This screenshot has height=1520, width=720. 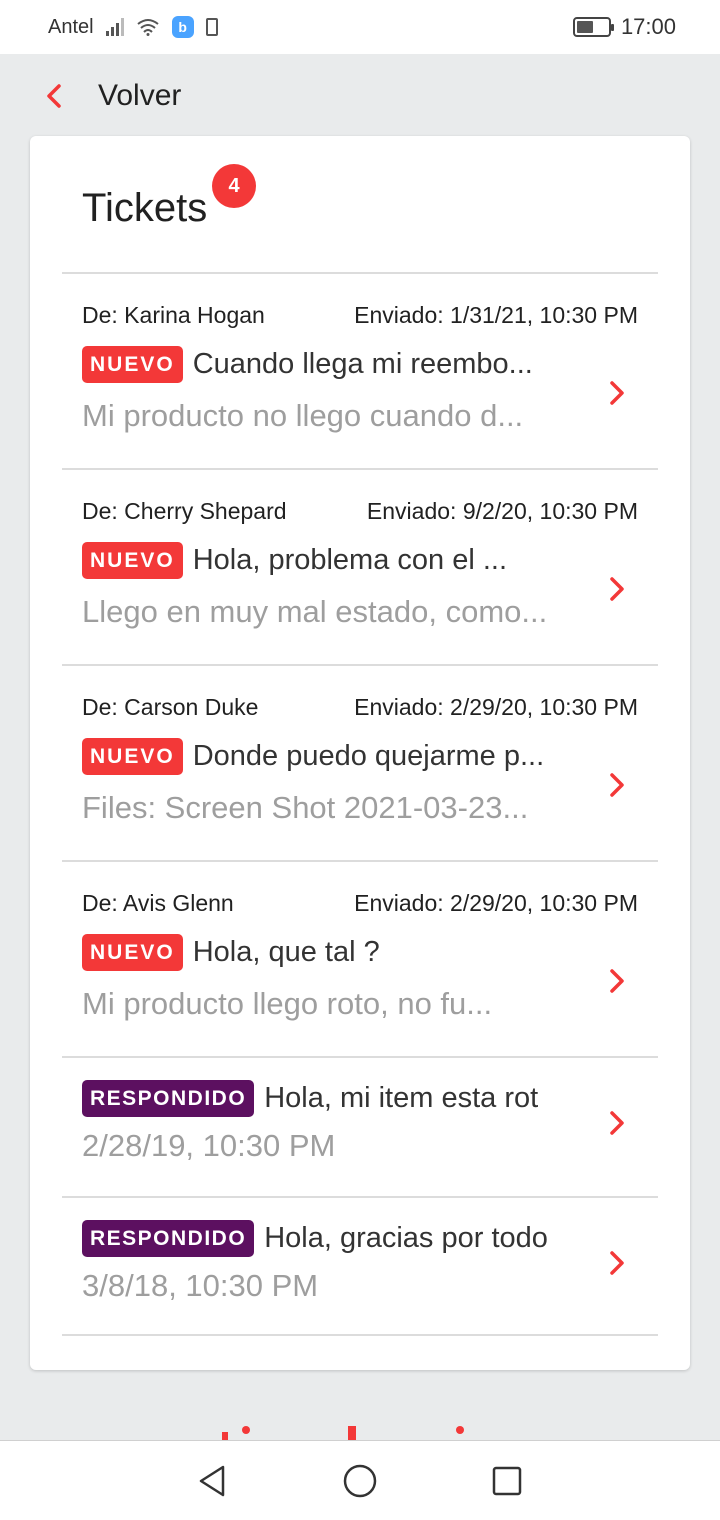 I want to click on app-notification-icon: b, so click(x=182, y=27).